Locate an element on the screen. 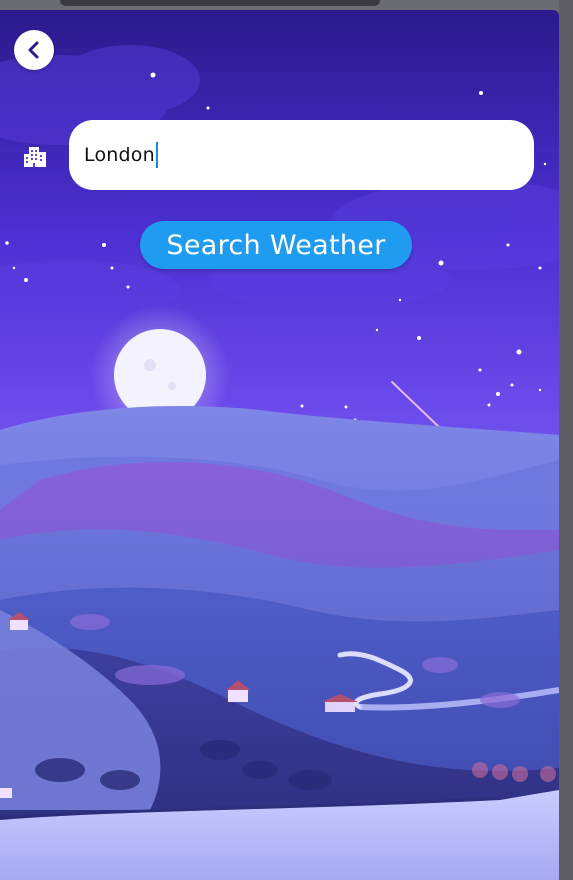  search-weather-button: Search Weather is located at coordinates (276, 245).